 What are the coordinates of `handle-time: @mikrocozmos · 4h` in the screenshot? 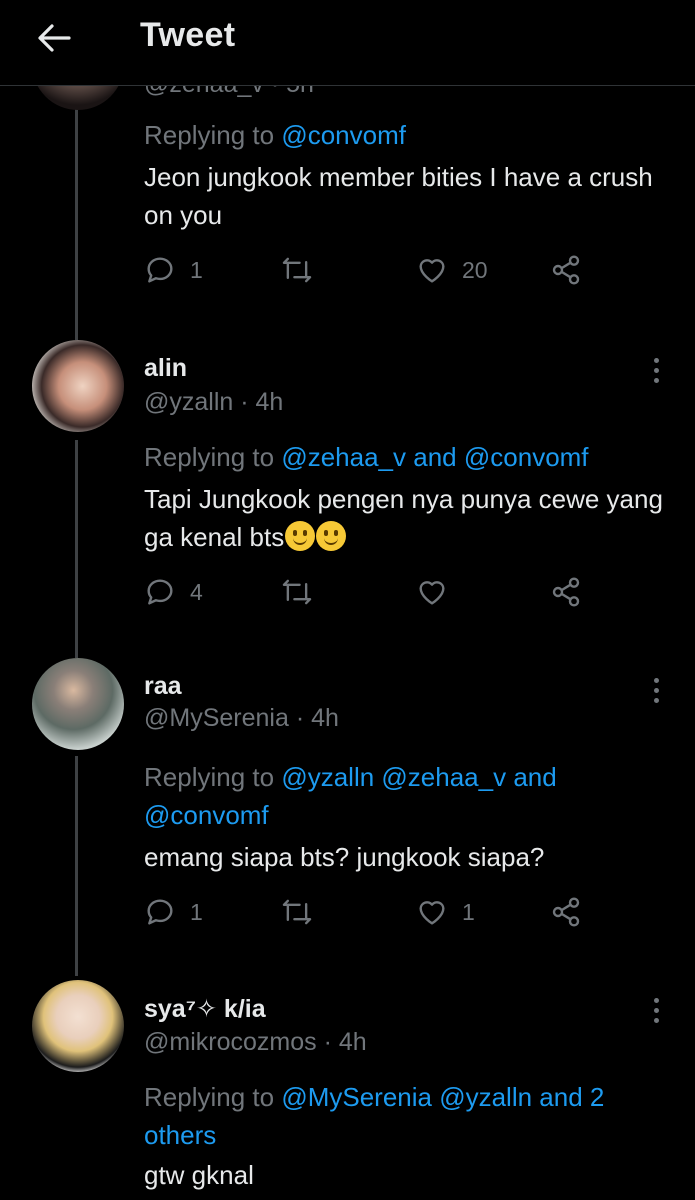 It's located at (255, 1042).